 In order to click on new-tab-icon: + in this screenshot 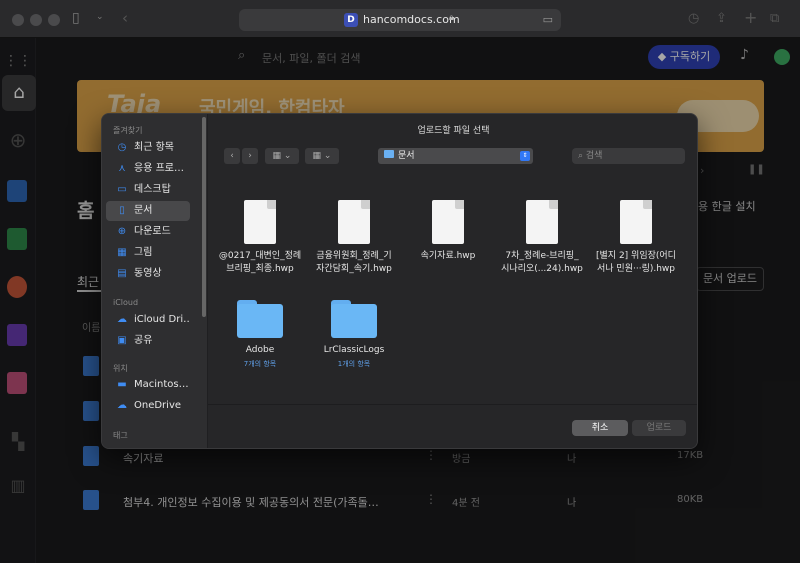, I will do `click(750, 17)`.